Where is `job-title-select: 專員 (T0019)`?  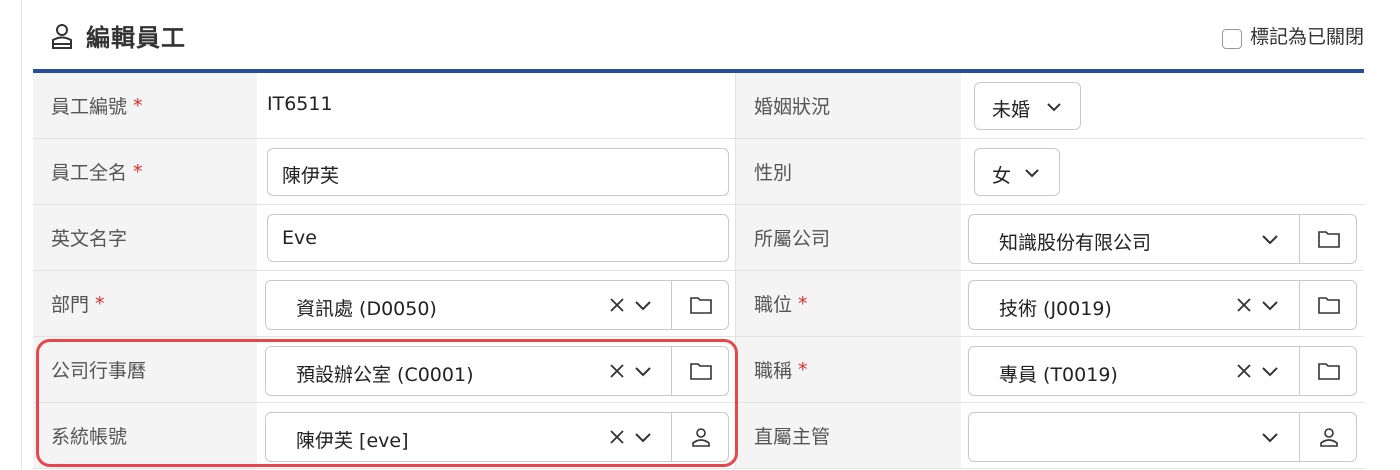 job-title-select: 專員 (T0019) is located at coordinates (1162, 371).